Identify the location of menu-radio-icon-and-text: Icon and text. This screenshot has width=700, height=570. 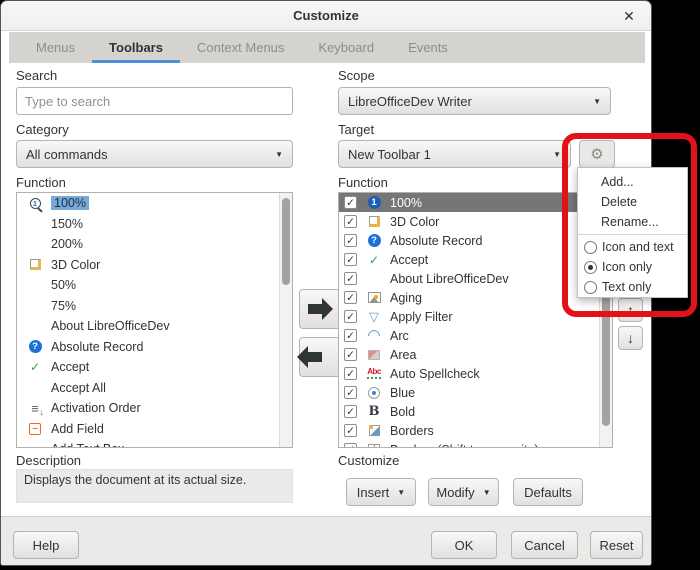
(632, 247).